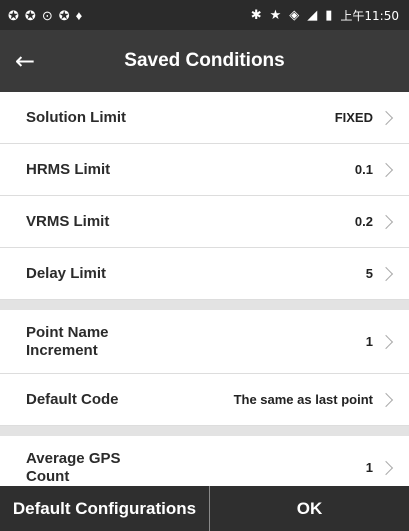 The width and height of the screenshot is (409, 531). I want to click on row-label: VRMS Limit, so click(68, 221).